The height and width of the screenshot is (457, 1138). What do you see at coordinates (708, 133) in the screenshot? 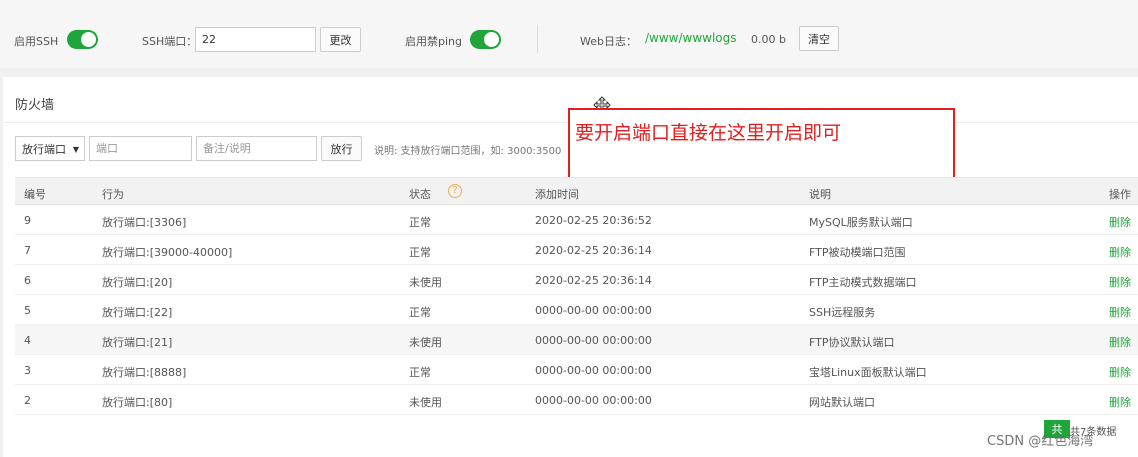
I see `annotation-text: 要开启端口直接在这里开启即可` at bounding box center [708, 133].